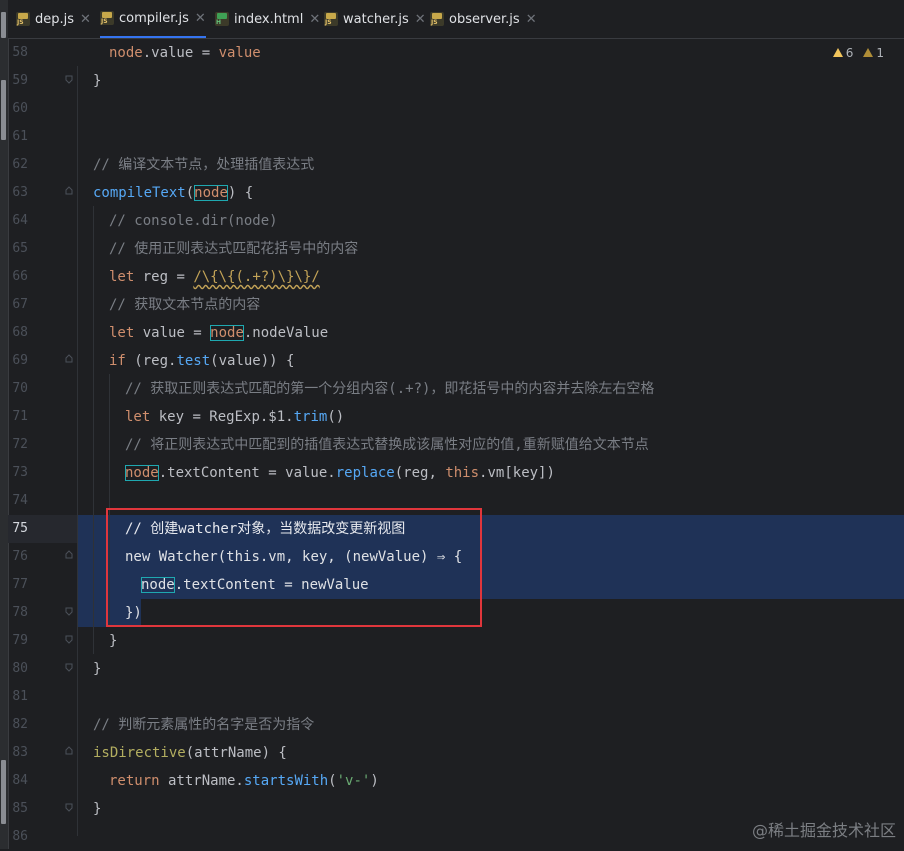 This screenshot has width=904, height=851. Describe the element at coordinates (837, 52) in the screenshot. I see `warning-icon` at that location.